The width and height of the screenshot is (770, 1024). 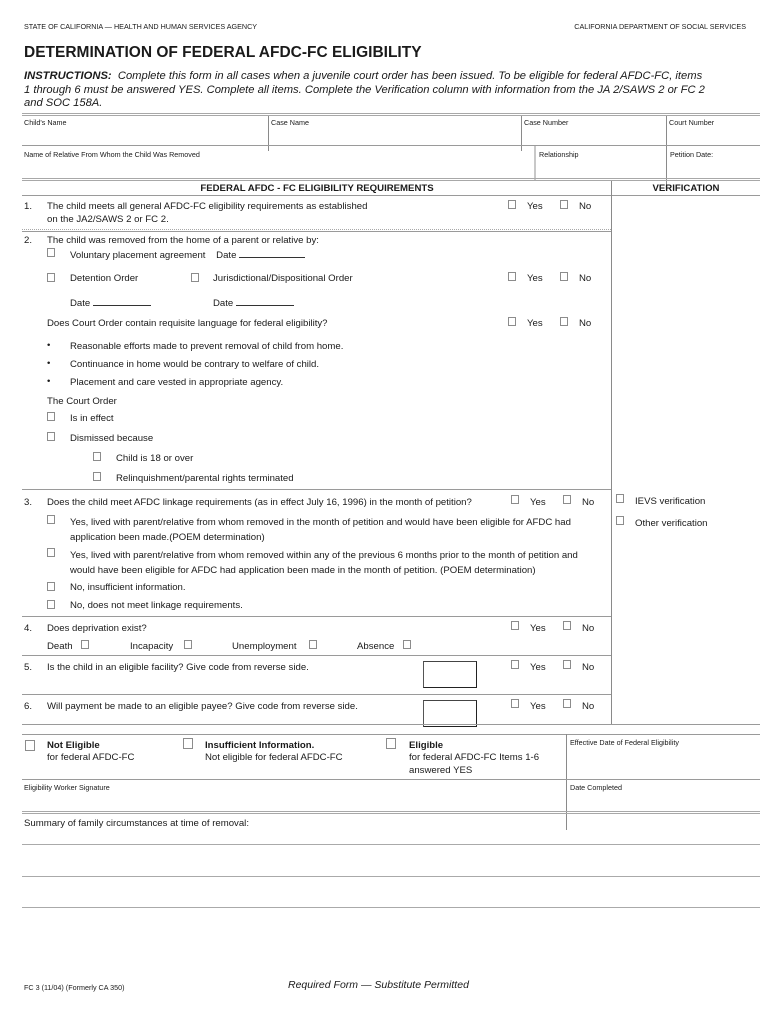 What do you see at coordinates (51, 519) in the screenshot?
I see `linkage-option-1-checkbox` at bounding box center [51, 519].